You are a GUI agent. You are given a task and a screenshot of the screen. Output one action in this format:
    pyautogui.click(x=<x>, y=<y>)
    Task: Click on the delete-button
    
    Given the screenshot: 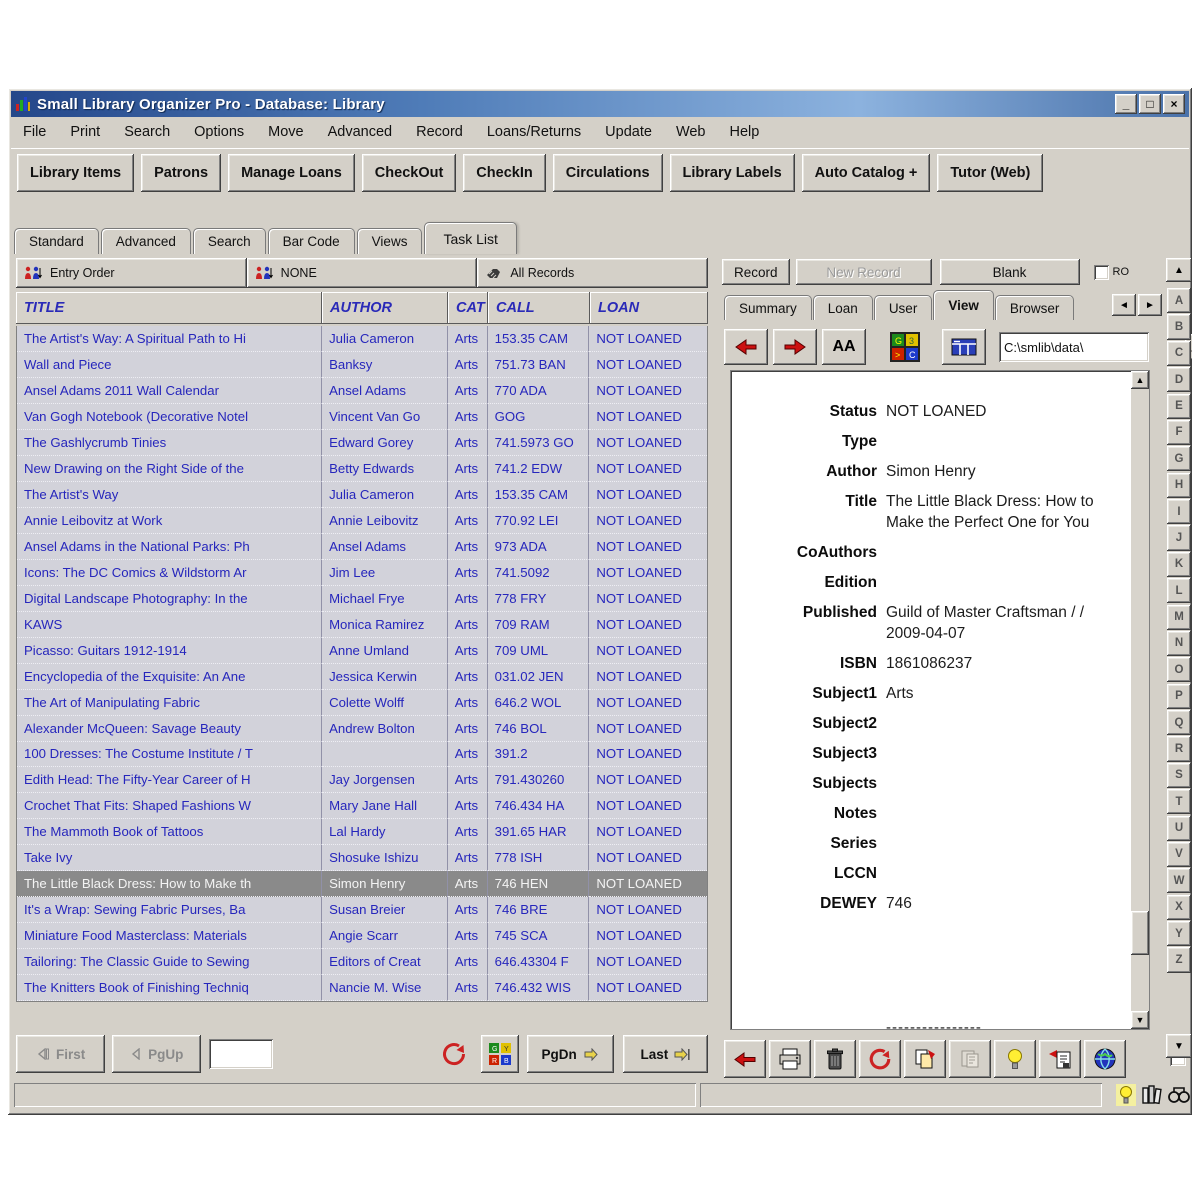 What is the action you would take?
    pyautogui.click(x=835, y=1059)
    